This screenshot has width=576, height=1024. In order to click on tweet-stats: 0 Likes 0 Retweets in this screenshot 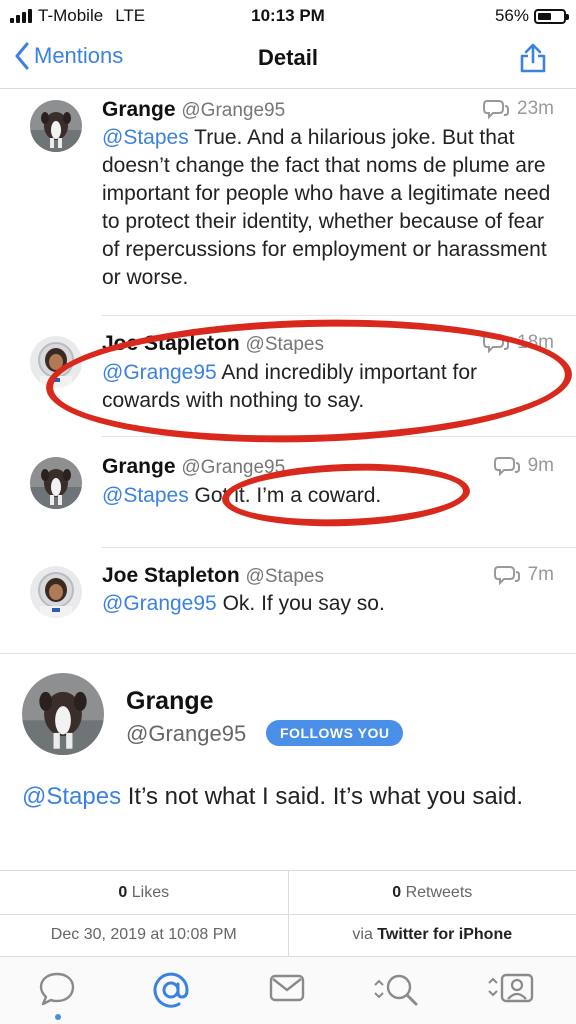, I will do `click(288, 892)`.